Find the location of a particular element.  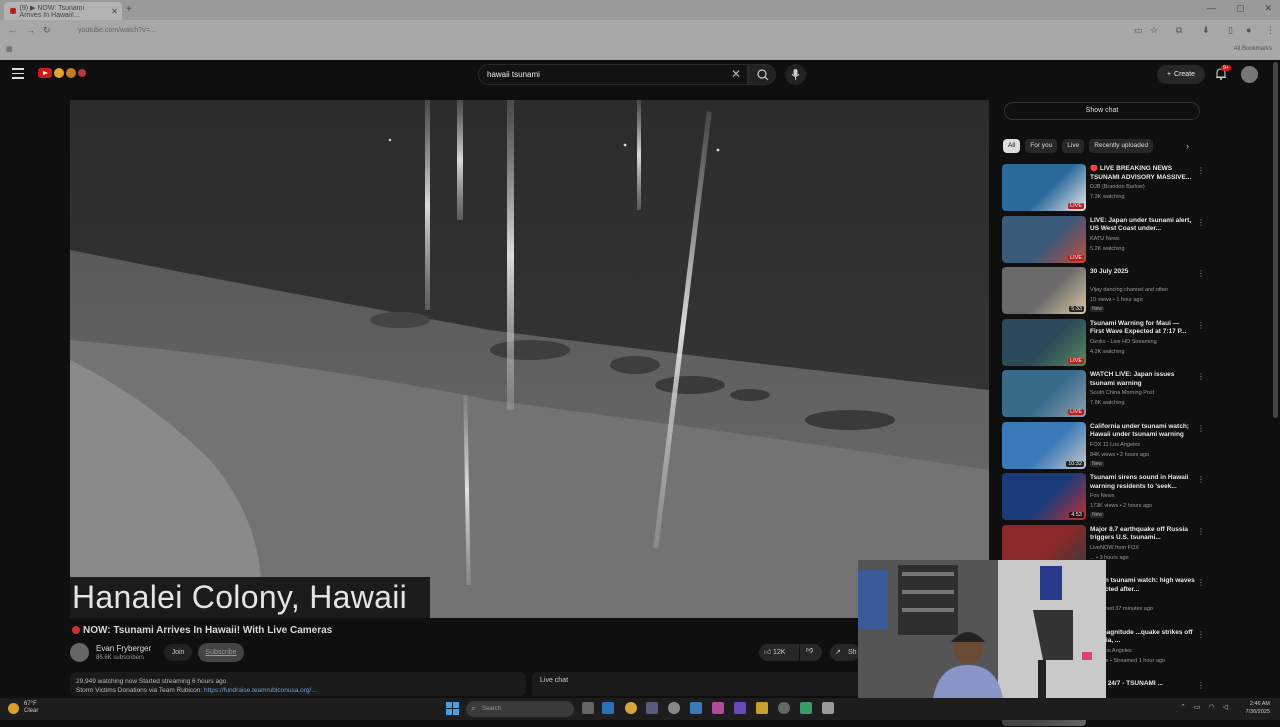

chrome-icon is located at coordinates (631, 708).